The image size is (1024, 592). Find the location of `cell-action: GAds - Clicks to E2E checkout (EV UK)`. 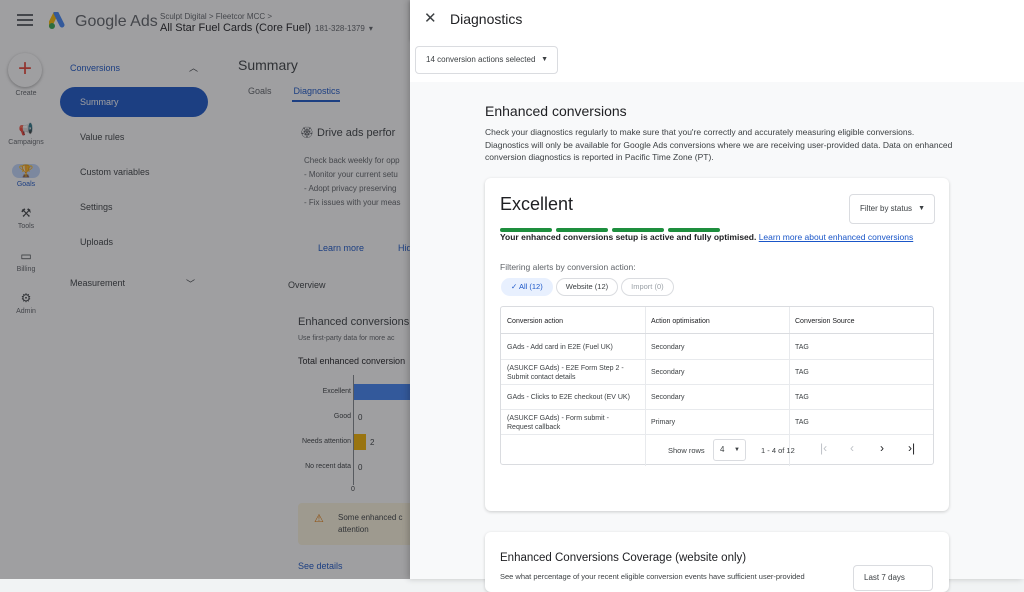

cell-action: GAds - Clicks to E2E checkout (EV UK) is located at coordinates (568, 397).